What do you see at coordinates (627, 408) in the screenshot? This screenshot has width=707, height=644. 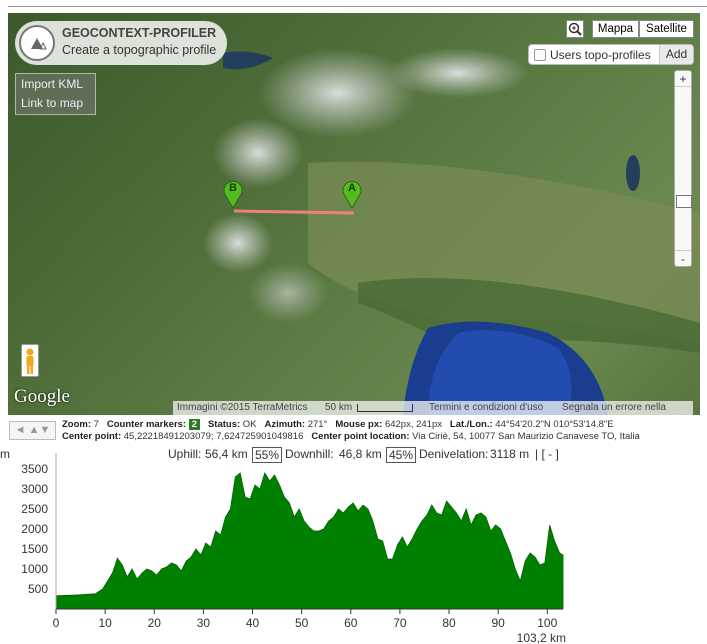 I see `report-error-link: Segnala un errore nella mappa` at bounding box center [627, 408].